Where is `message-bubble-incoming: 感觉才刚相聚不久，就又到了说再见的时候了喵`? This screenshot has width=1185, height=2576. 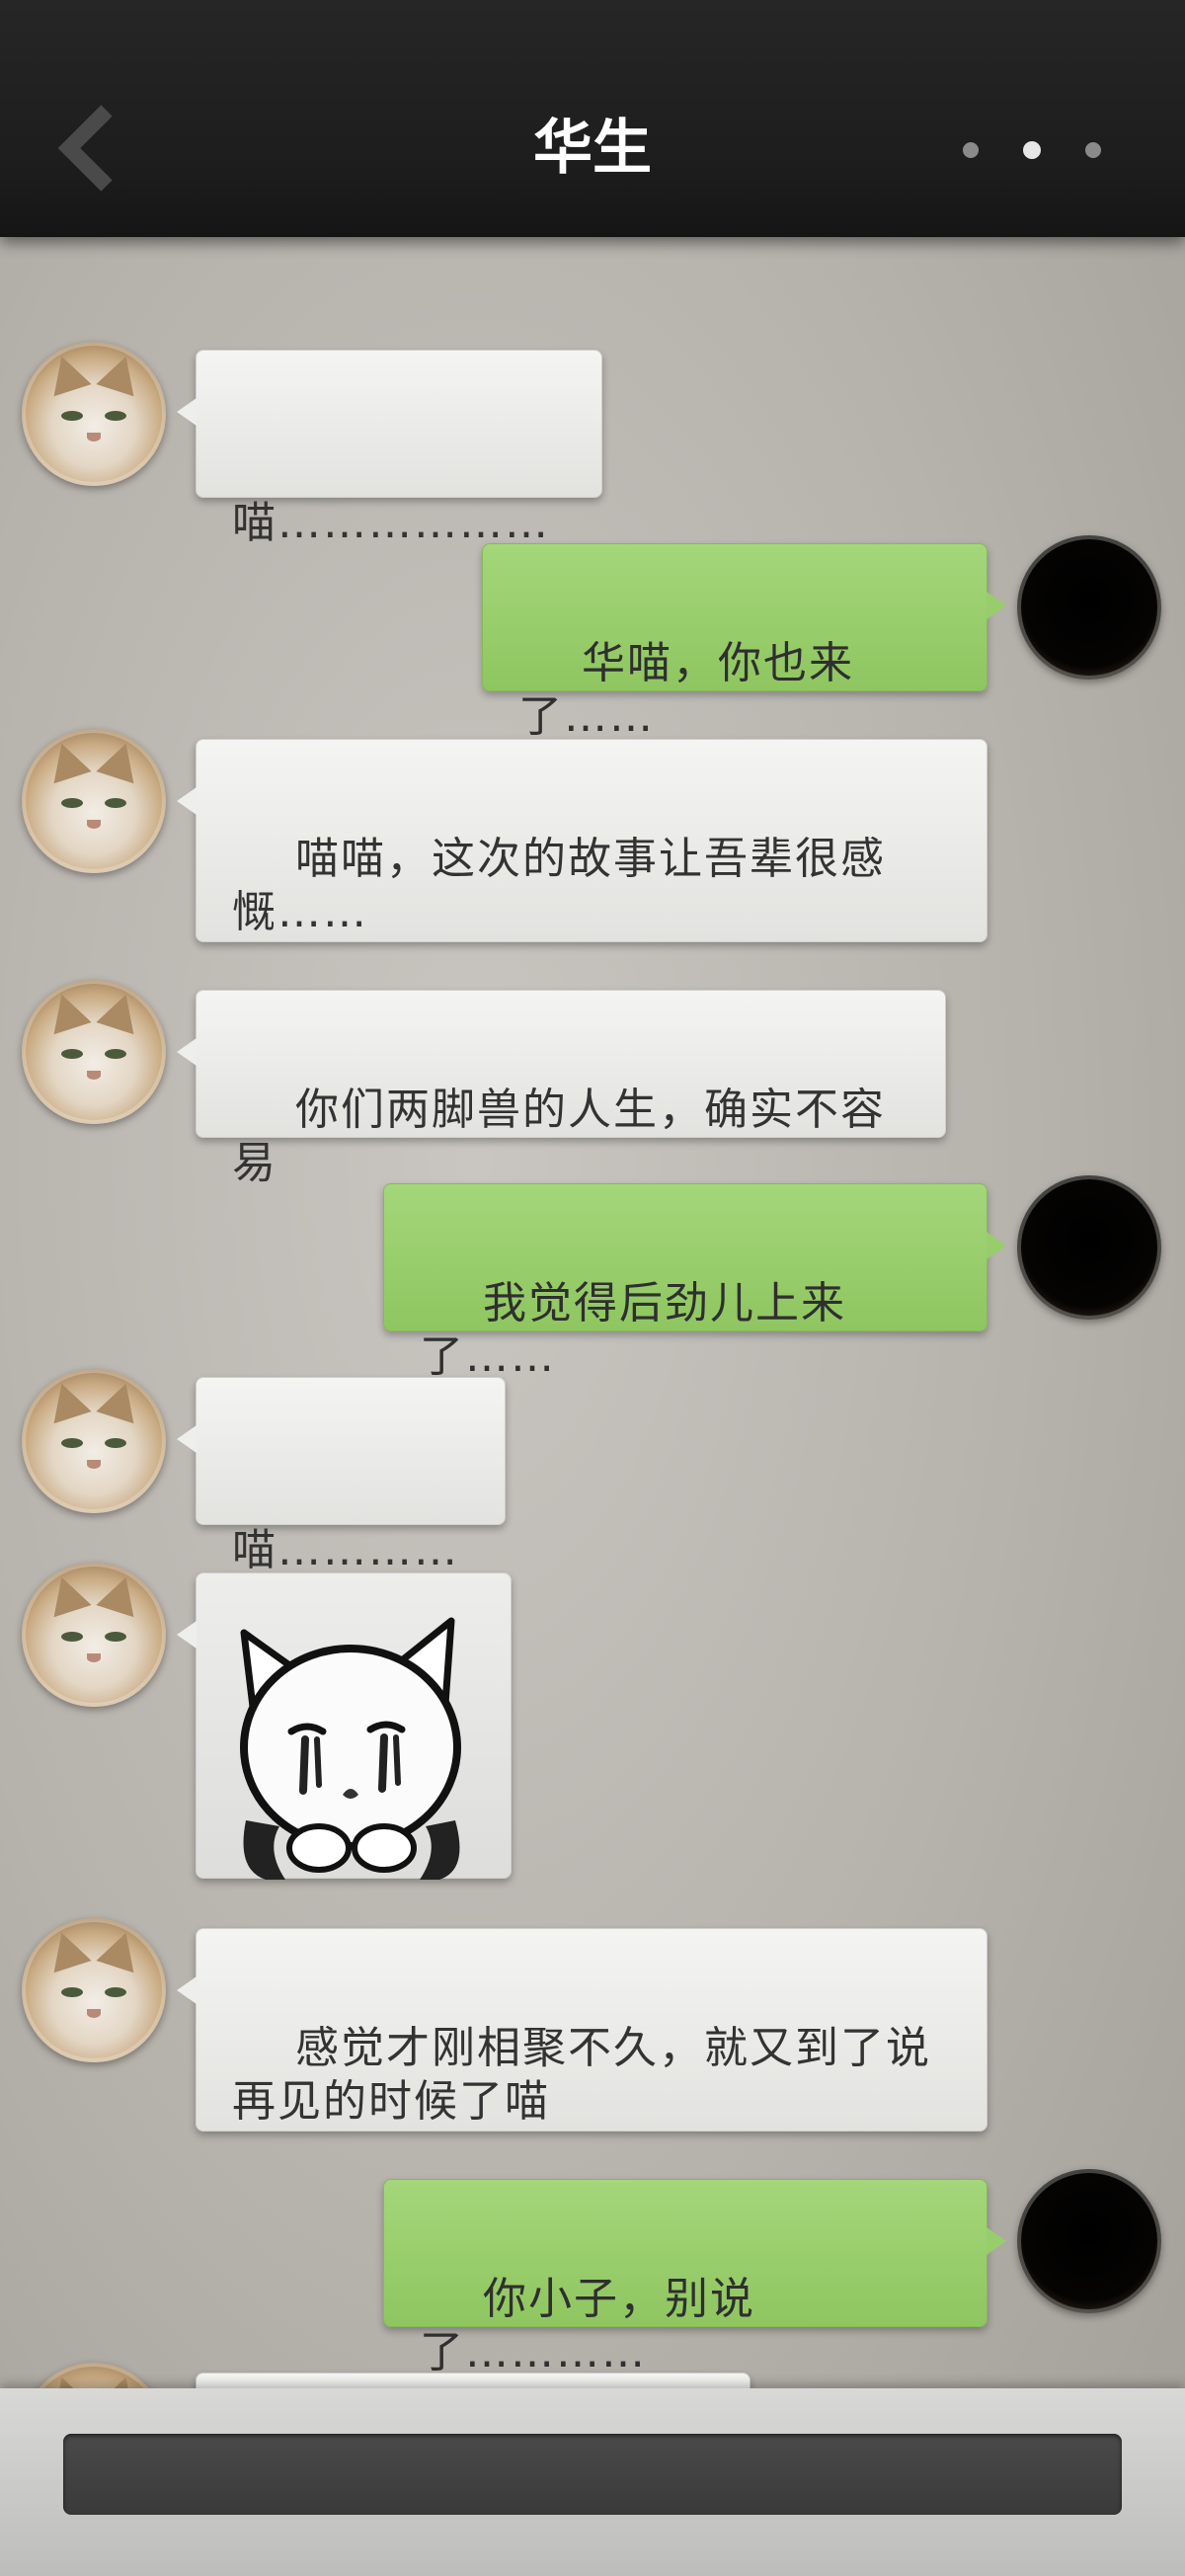
message-bubble-incoming: 感觉才刚相聚不久，就又到了说再见的时候了喵 is located at coordinates (582, 2030).